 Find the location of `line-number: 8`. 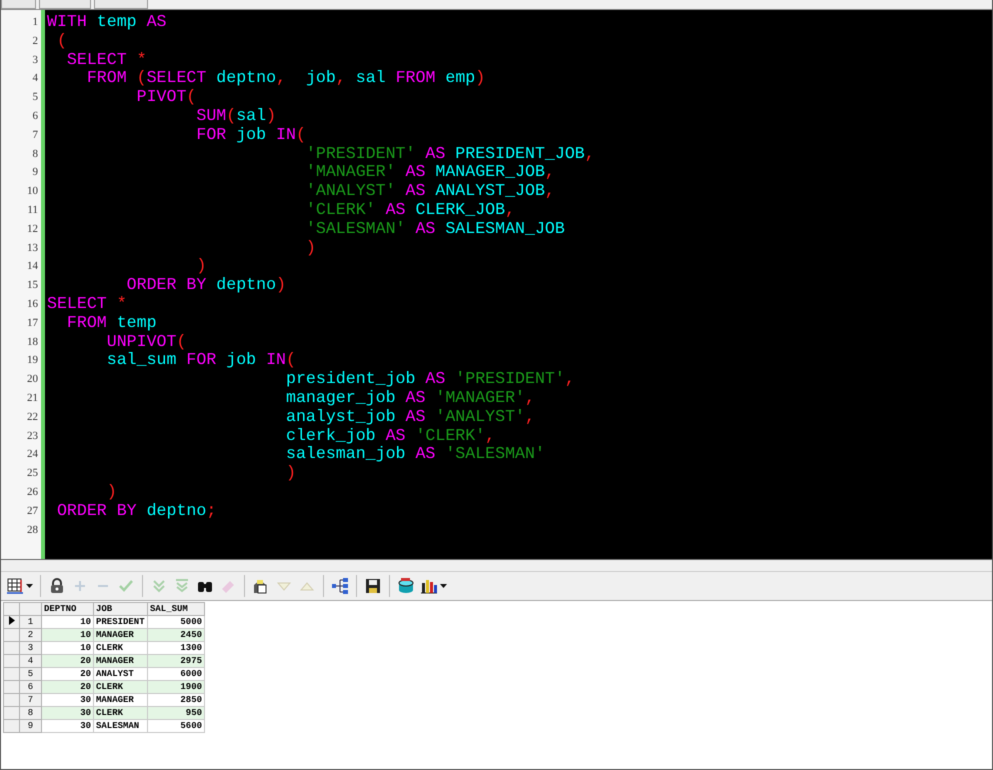

line-number: 8 is located at coordinates (35, 154).